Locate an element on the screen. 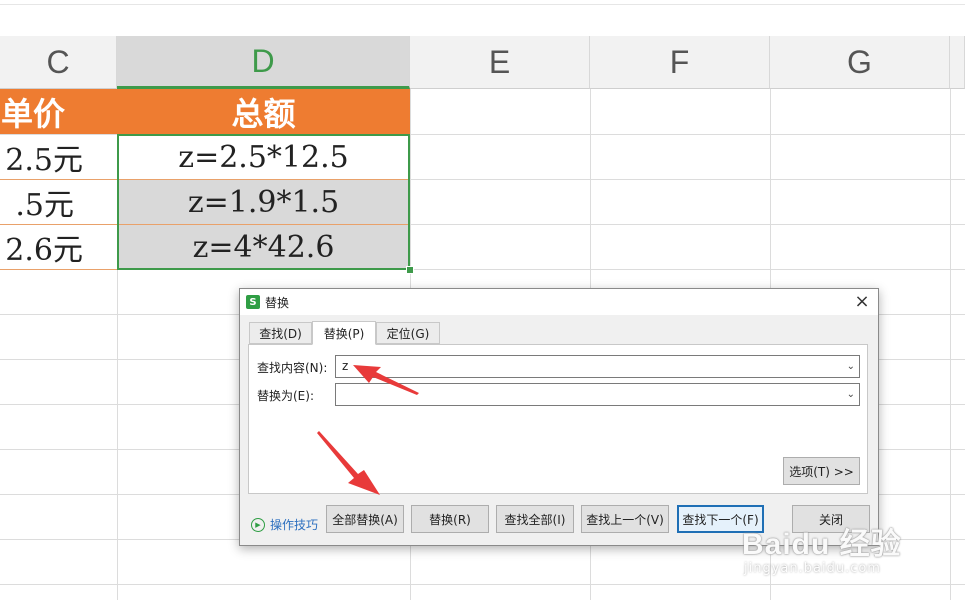  cell-text: 2.6元 is located at coordinates (44, 250).